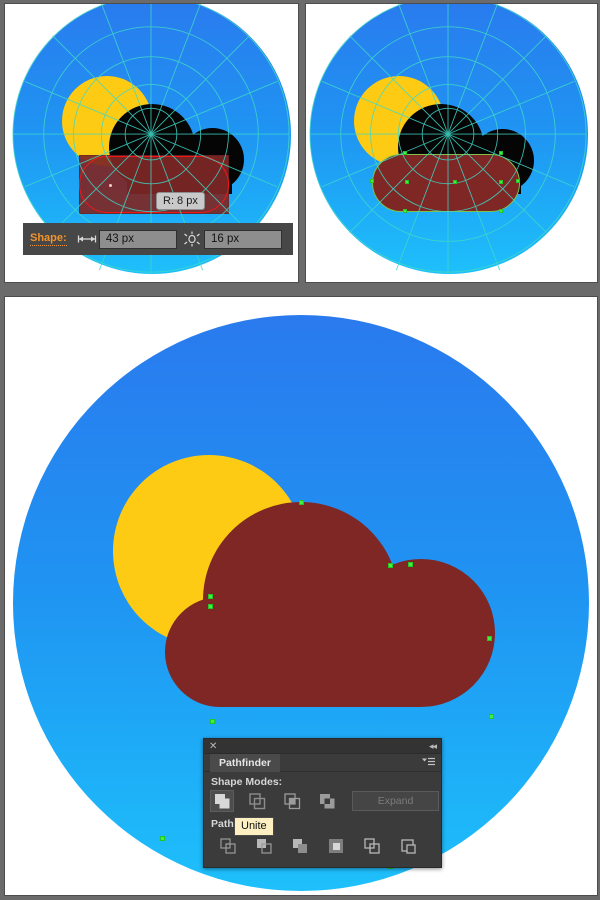 This screenshot has width=600, height=900. I want to click on minus-front-button, so click(257, 801).